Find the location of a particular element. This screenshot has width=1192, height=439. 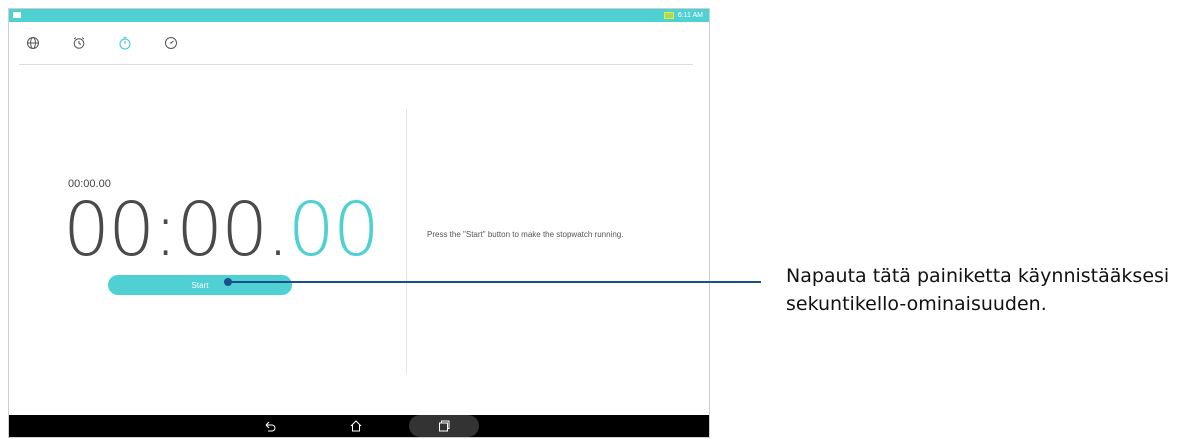

tab-alarm is located at coordinates (79, 43).